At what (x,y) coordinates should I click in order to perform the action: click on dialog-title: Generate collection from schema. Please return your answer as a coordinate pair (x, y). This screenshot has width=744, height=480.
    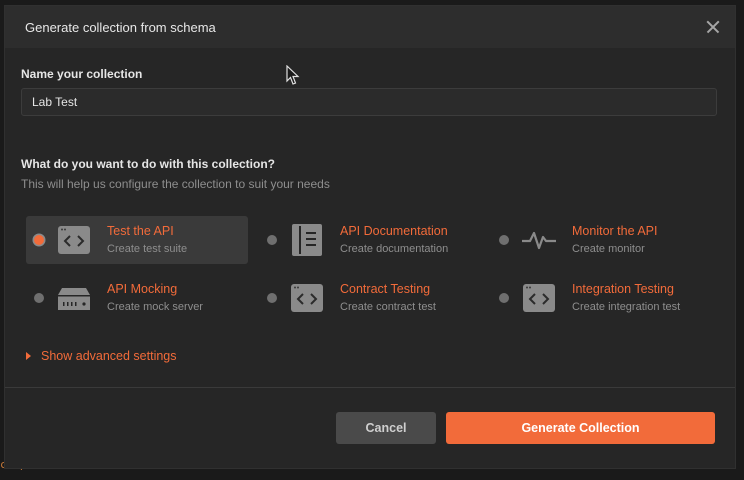
    Looking at the image, I should click on (120, 27).